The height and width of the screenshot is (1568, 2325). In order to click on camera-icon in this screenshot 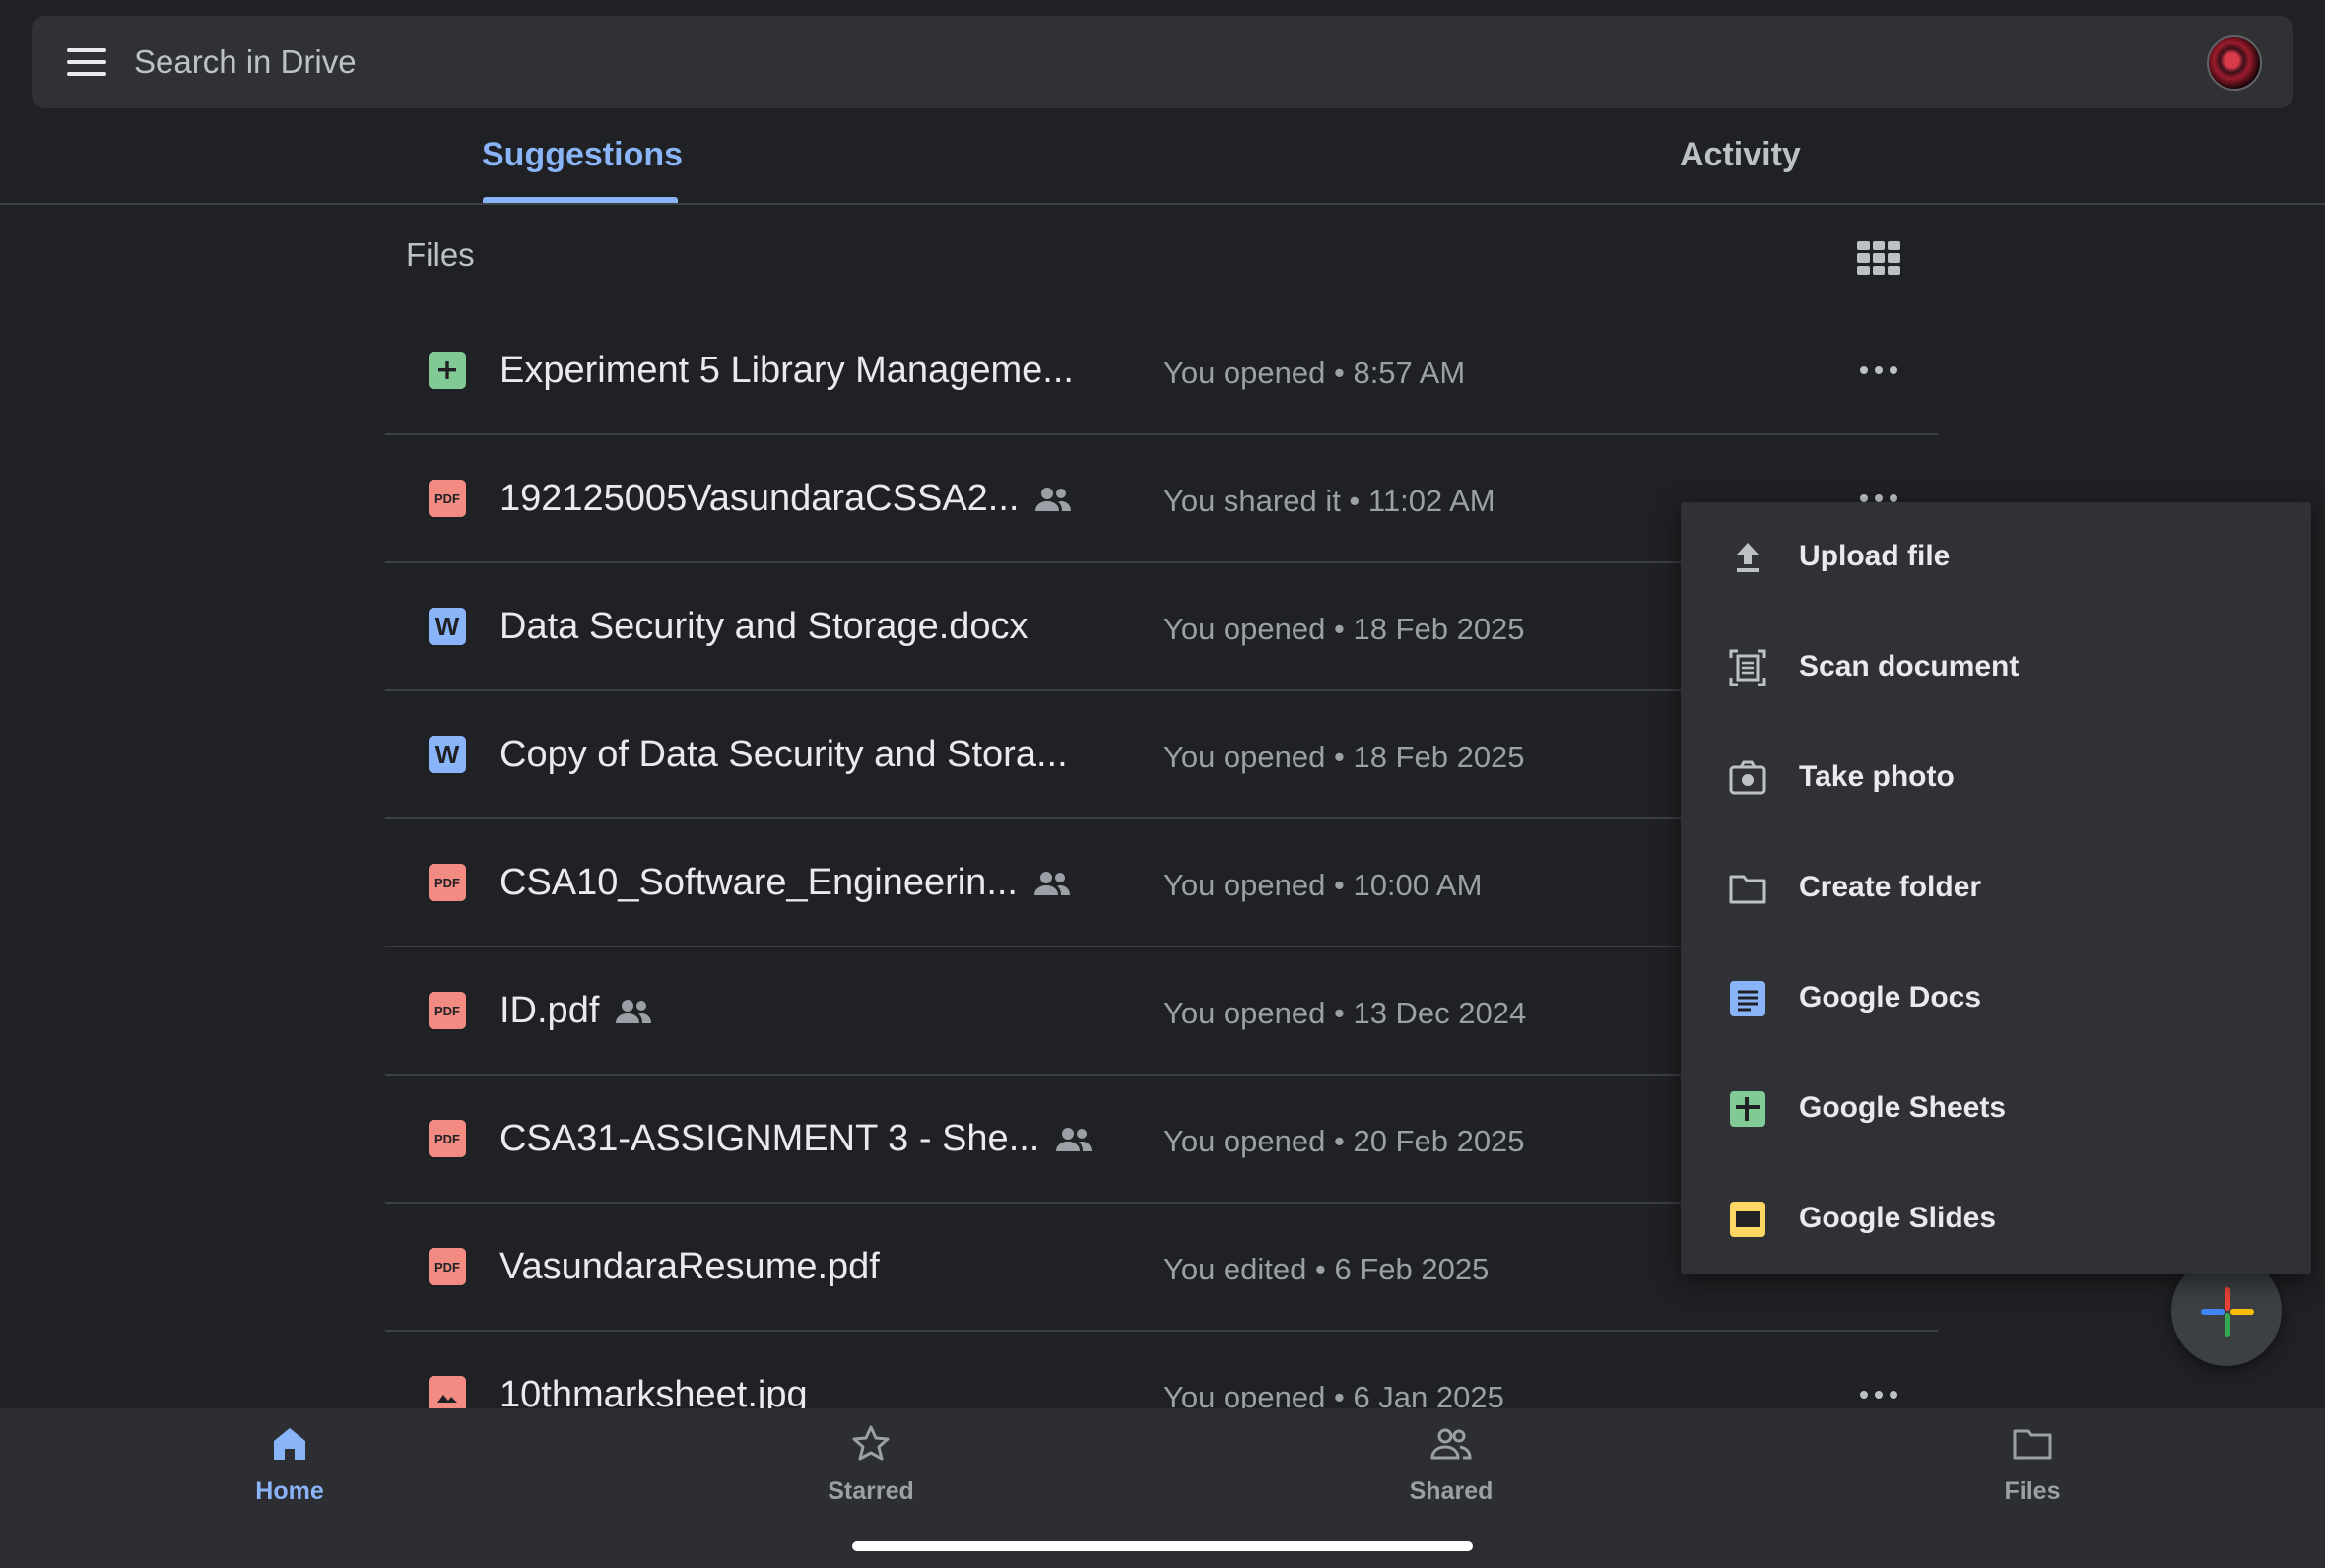, I will do `click(1748, 778)`.